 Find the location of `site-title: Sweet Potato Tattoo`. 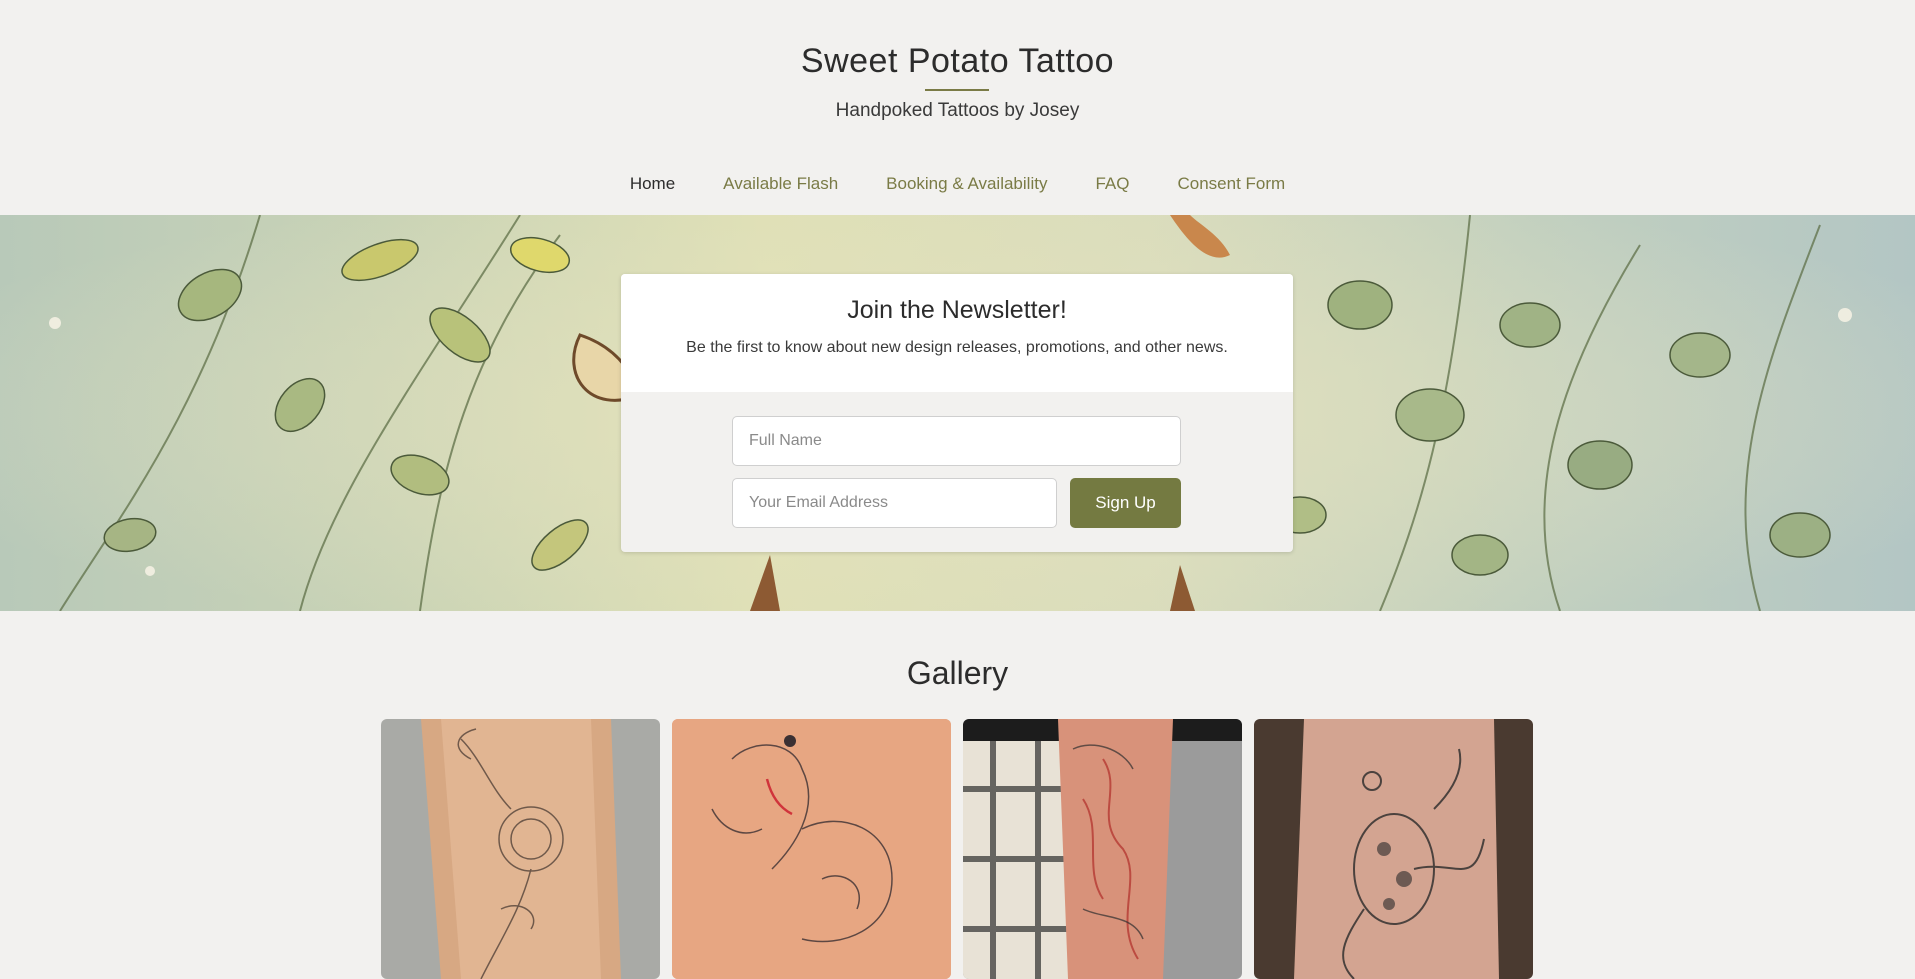

site-title: Sweet Potato Tattoo is located at coordinates (957, 61).